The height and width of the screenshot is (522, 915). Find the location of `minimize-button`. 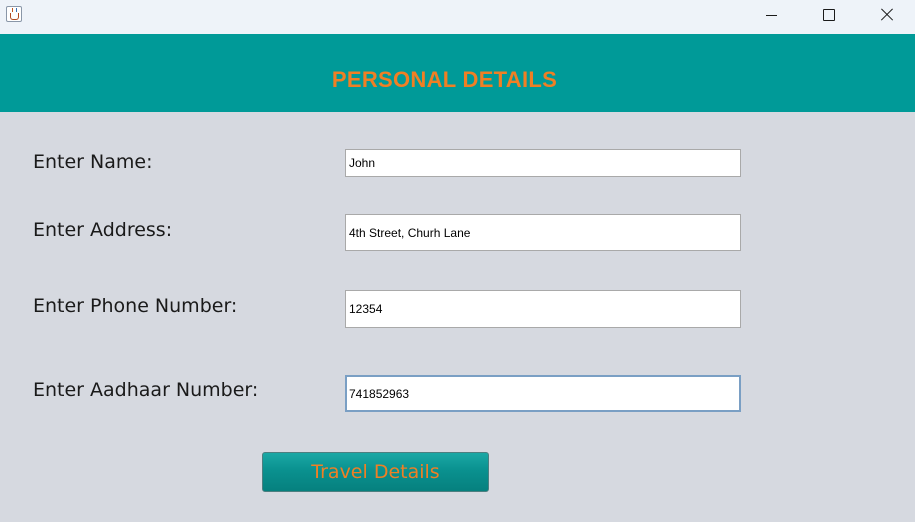

minimize-button is located at coordinates (771, 15).